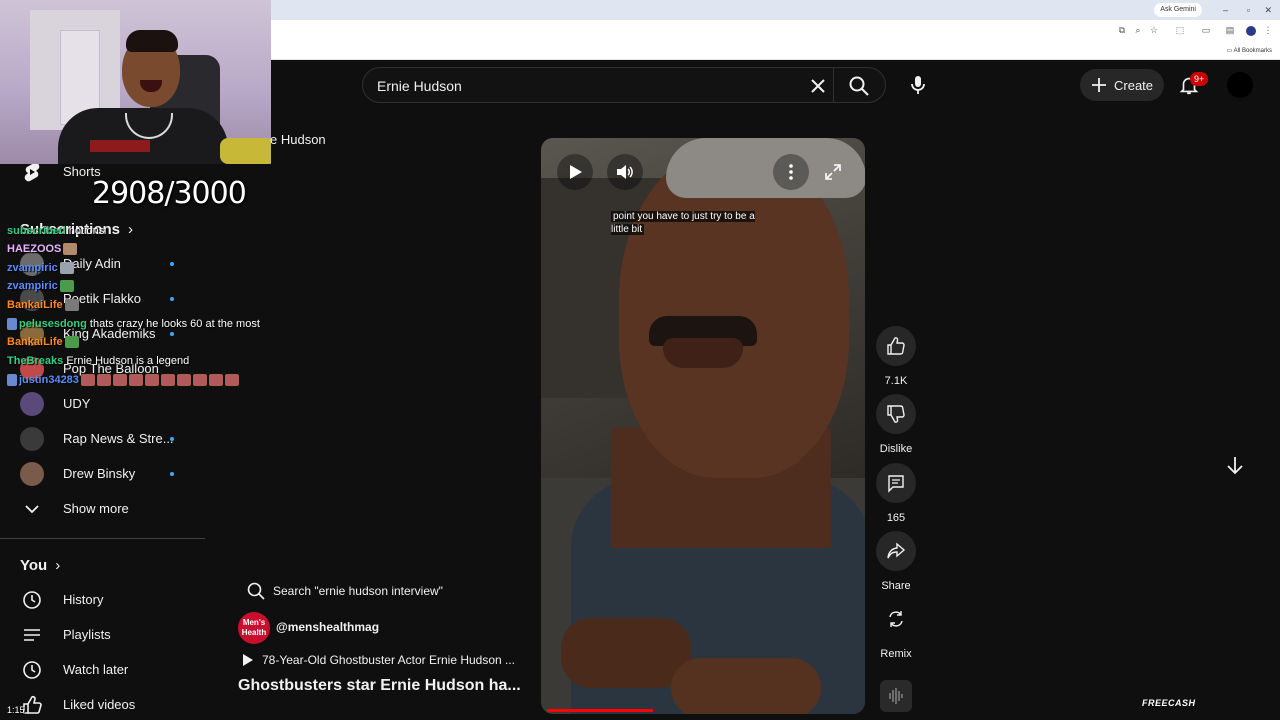  I want to click on install-icon: ⧉, so click(1122, 30).